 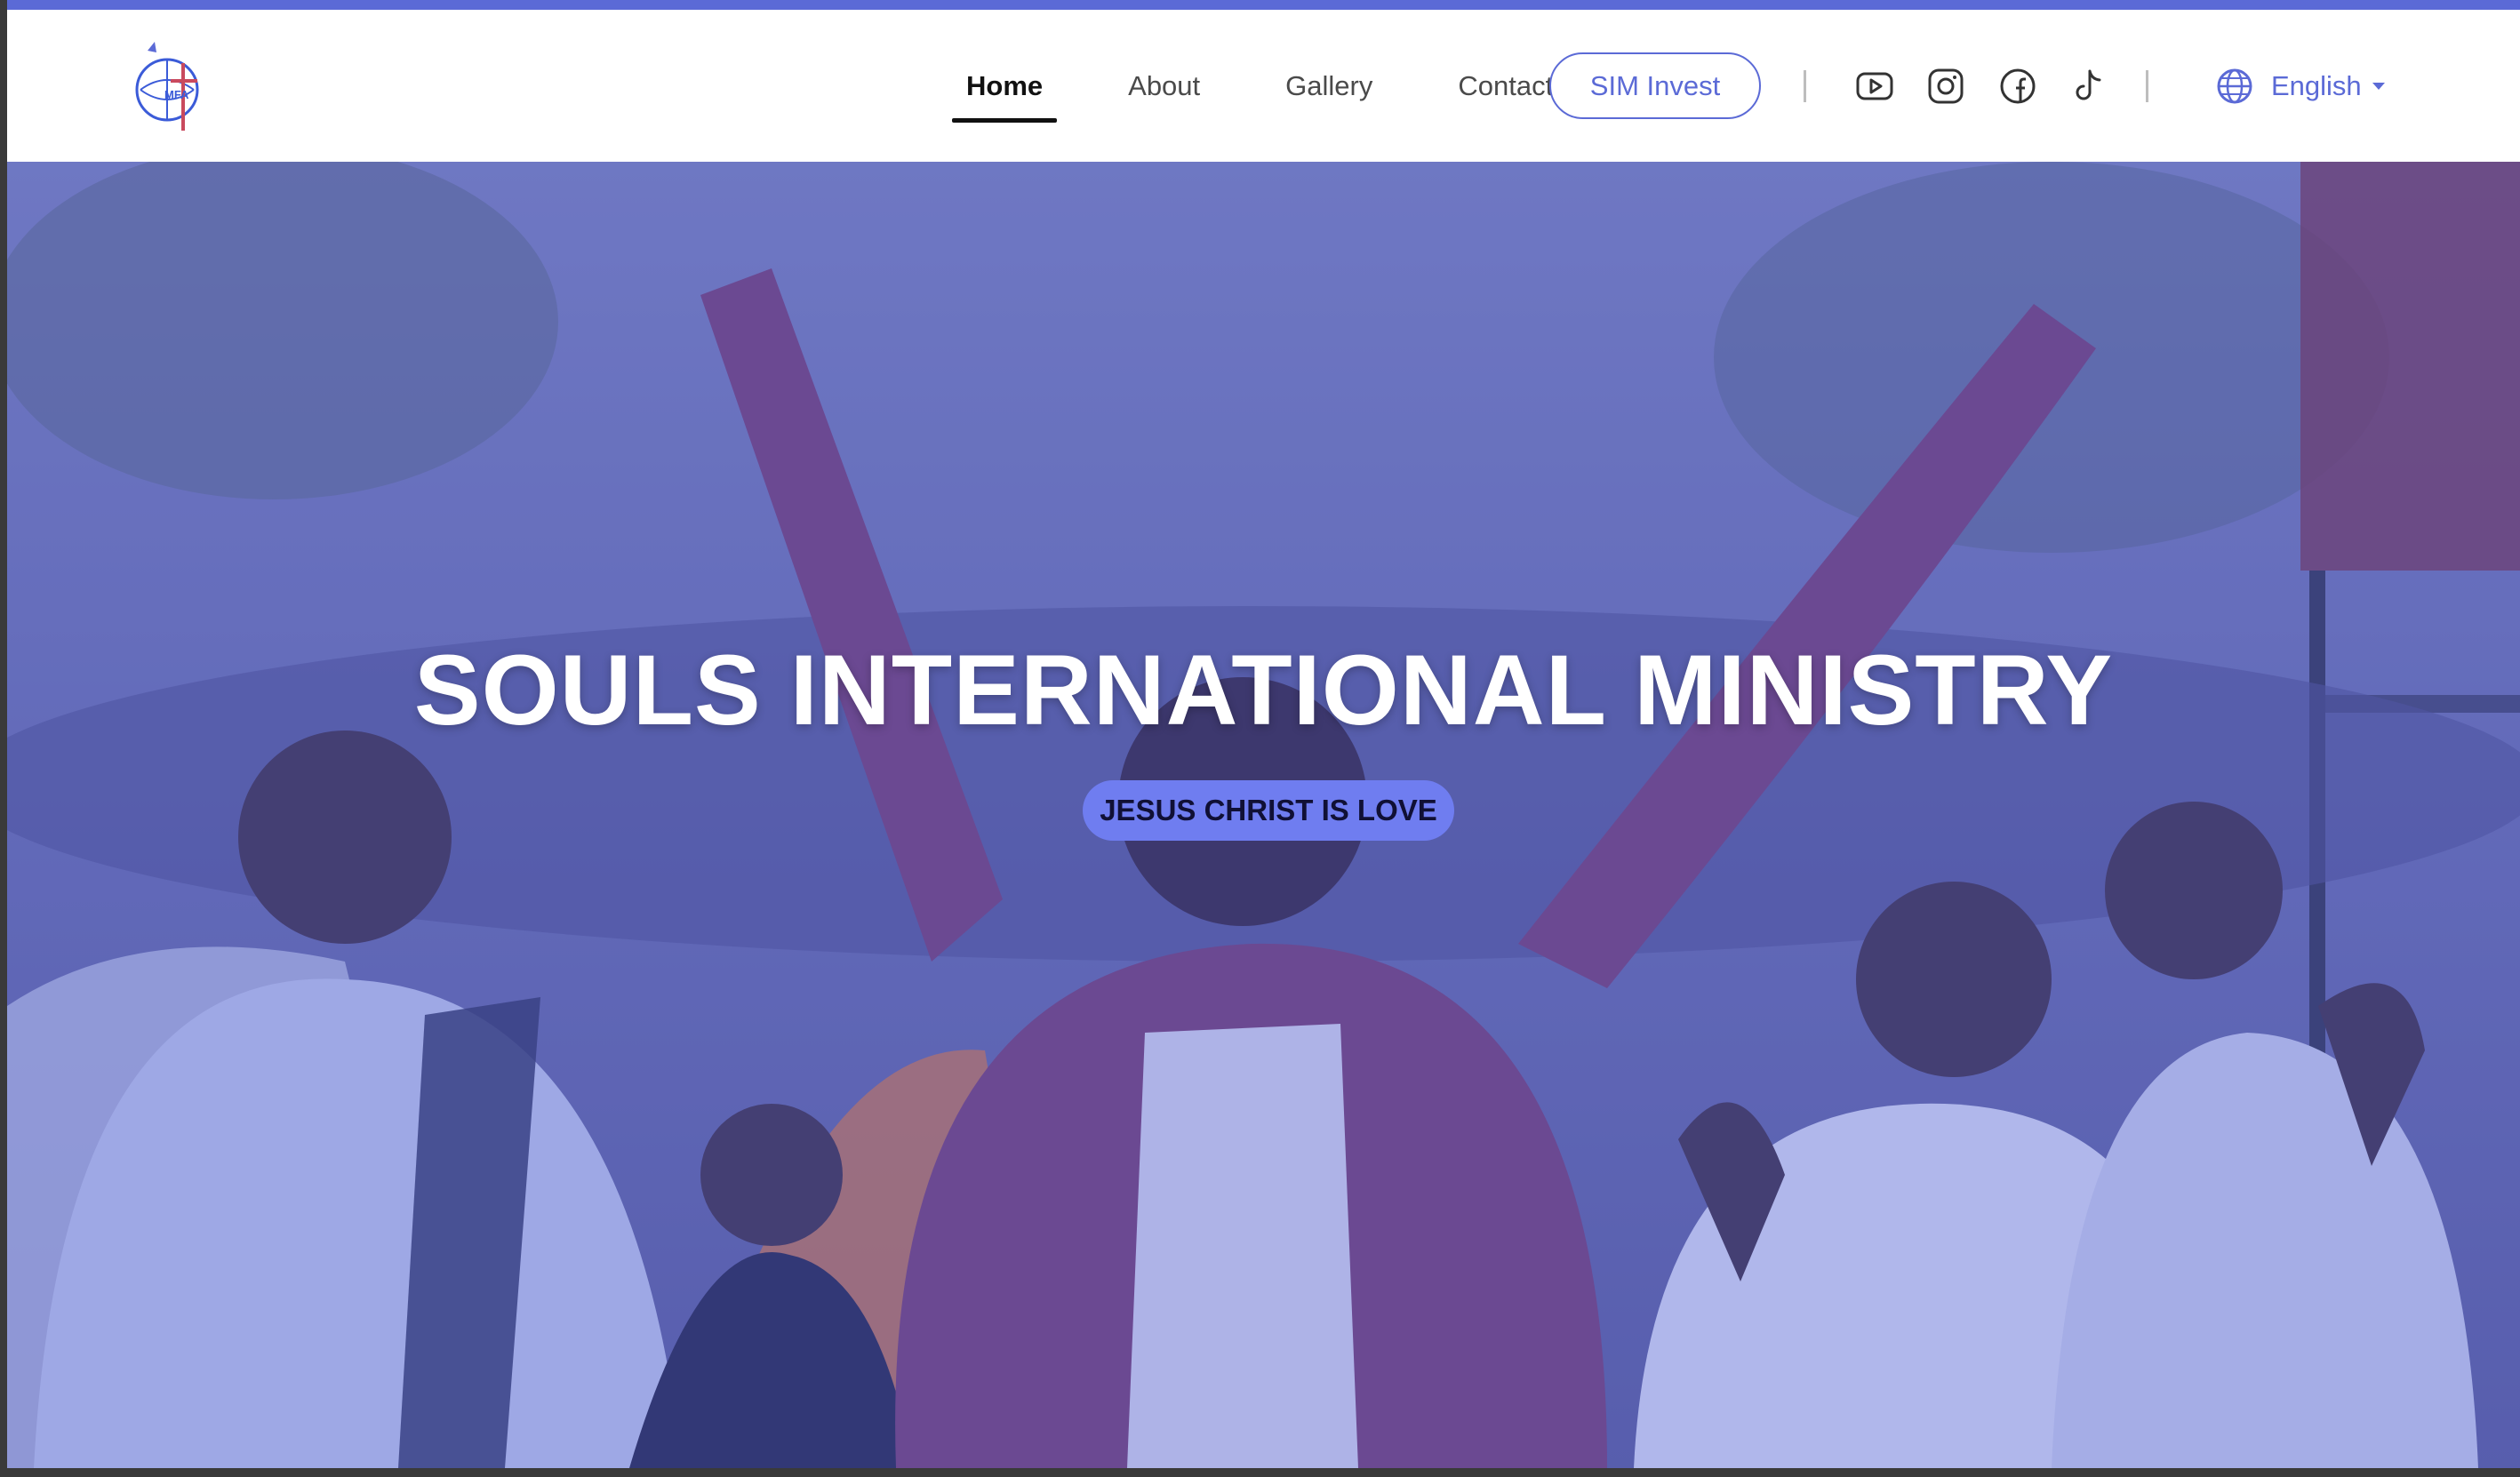 What do you see at coordinates (1260, 1472) in the screenshot?
I see `window-bottom-edge` at bounding box center [1260, 1472].